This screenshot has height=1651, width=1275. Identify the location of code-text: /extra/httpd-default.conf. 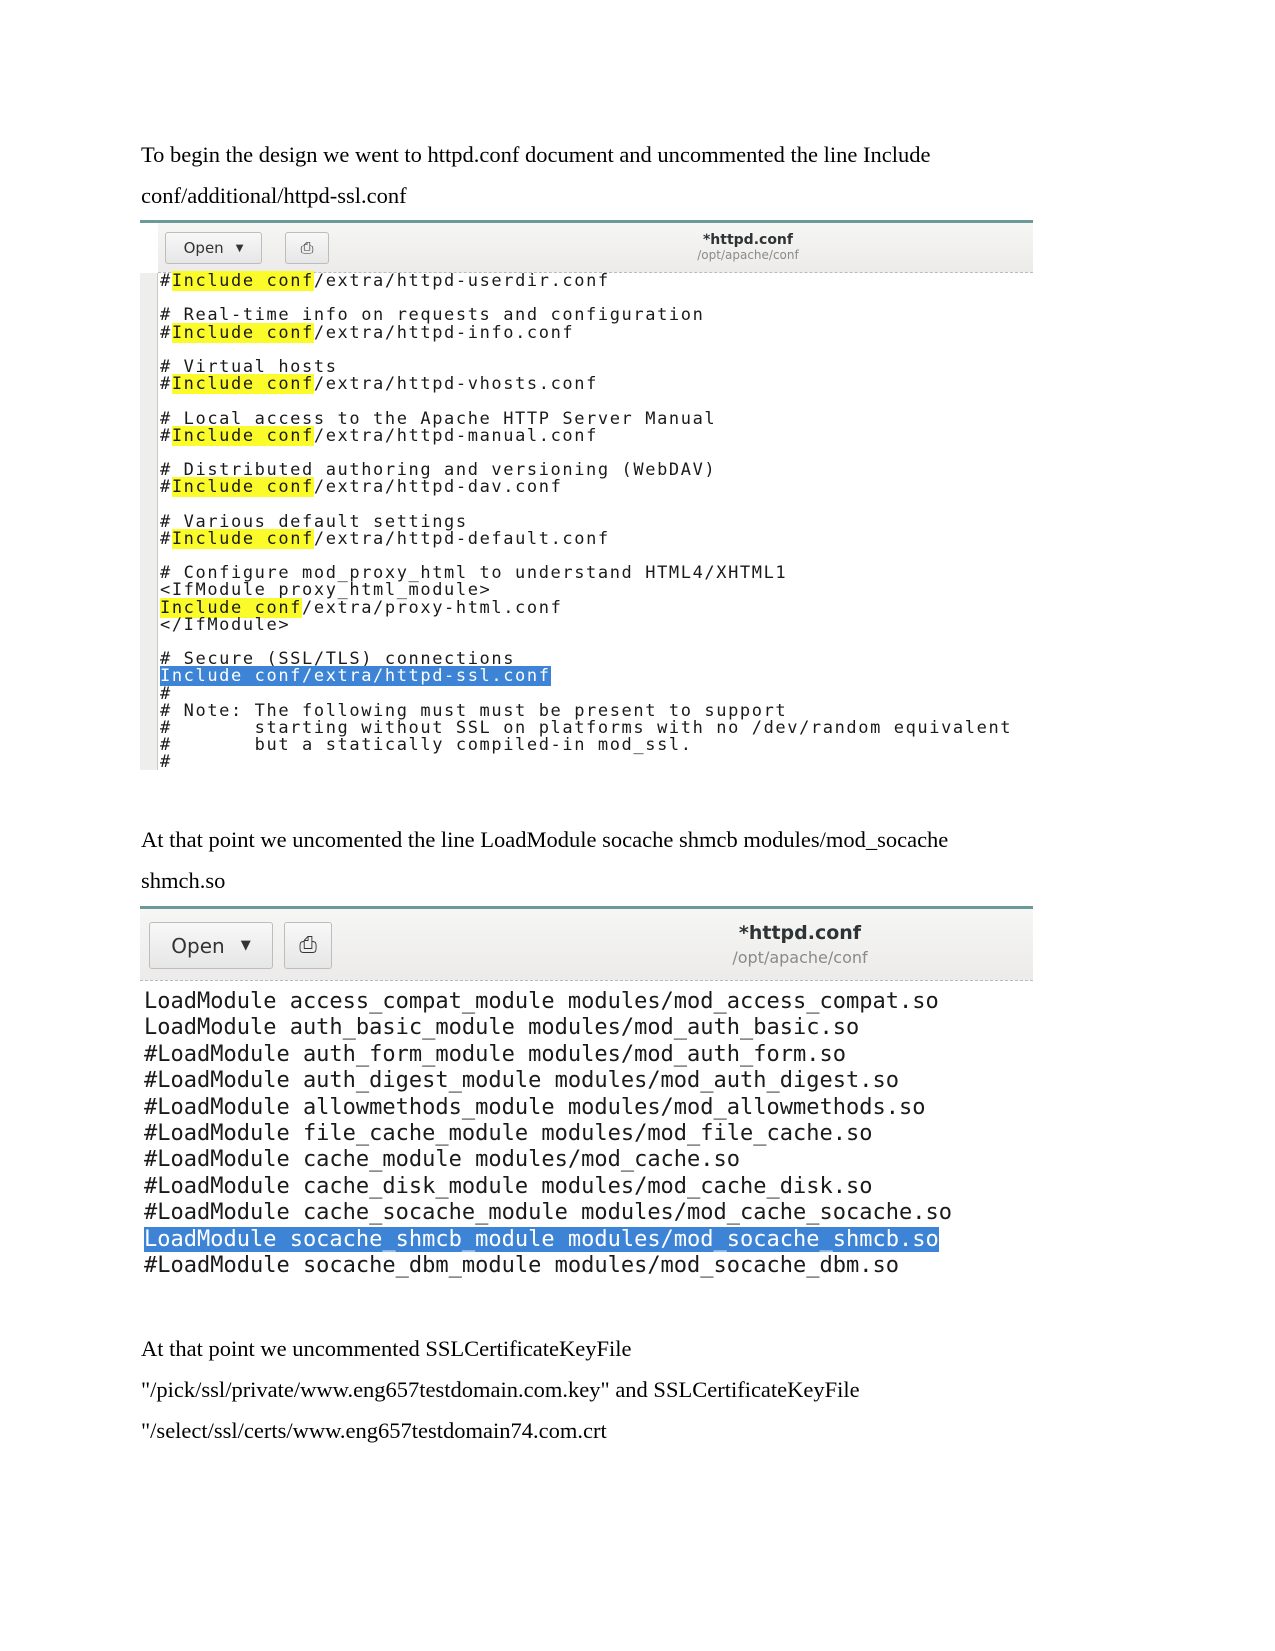
(461, 538).